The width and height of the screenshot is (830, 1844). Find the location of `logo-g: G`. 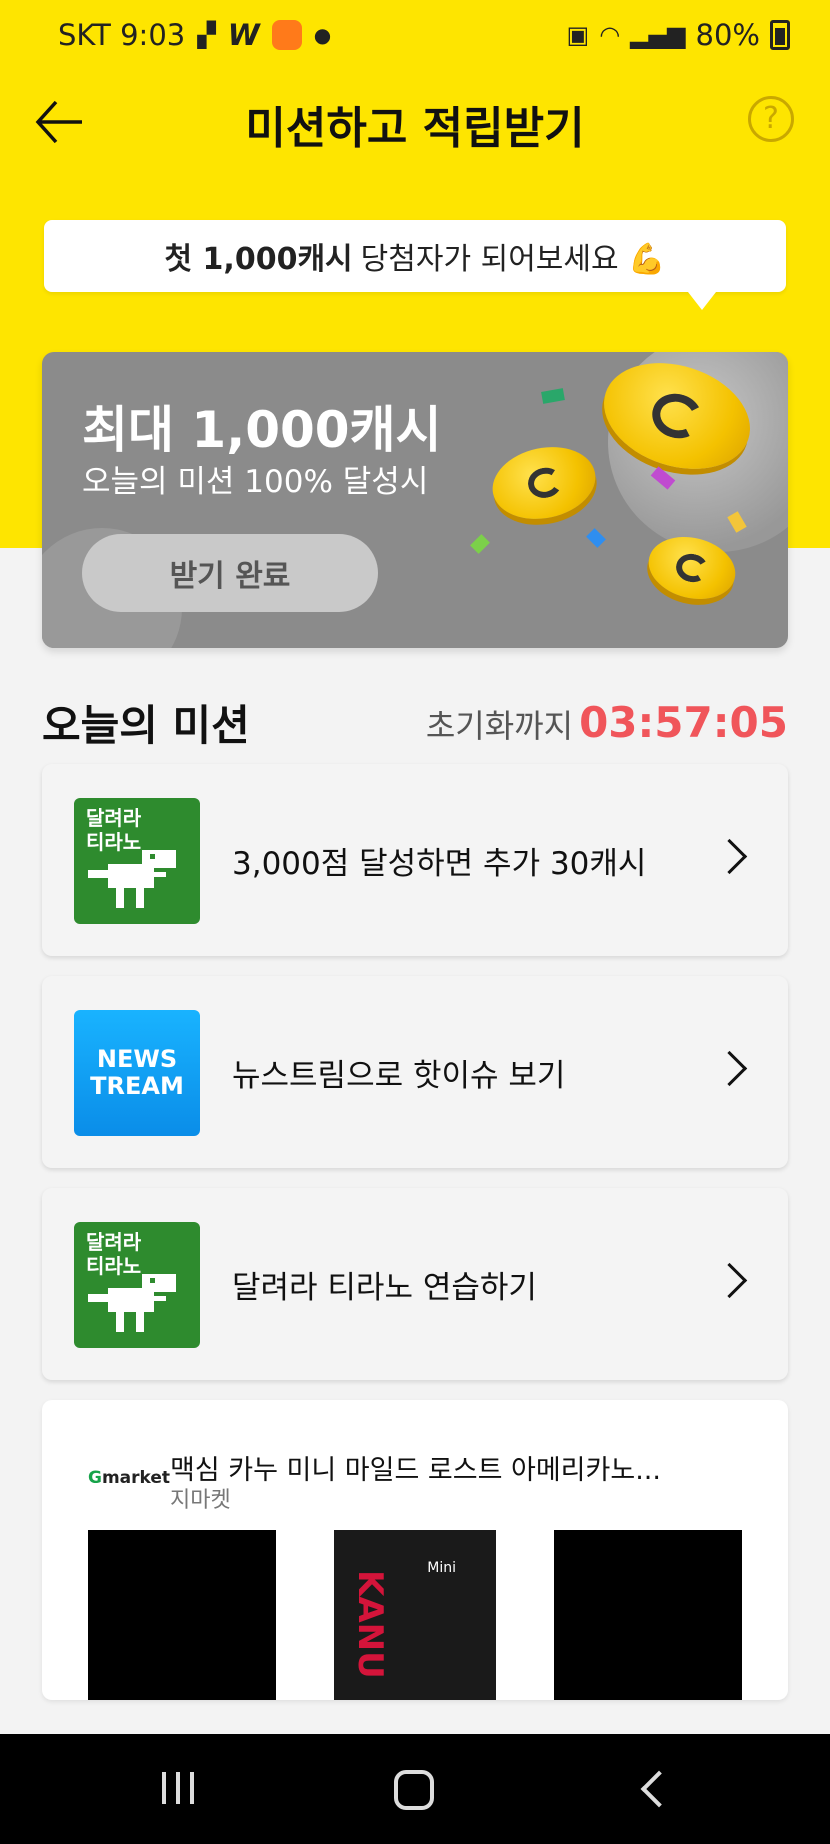

logo-g: G is located at coordinates (95, 1478).